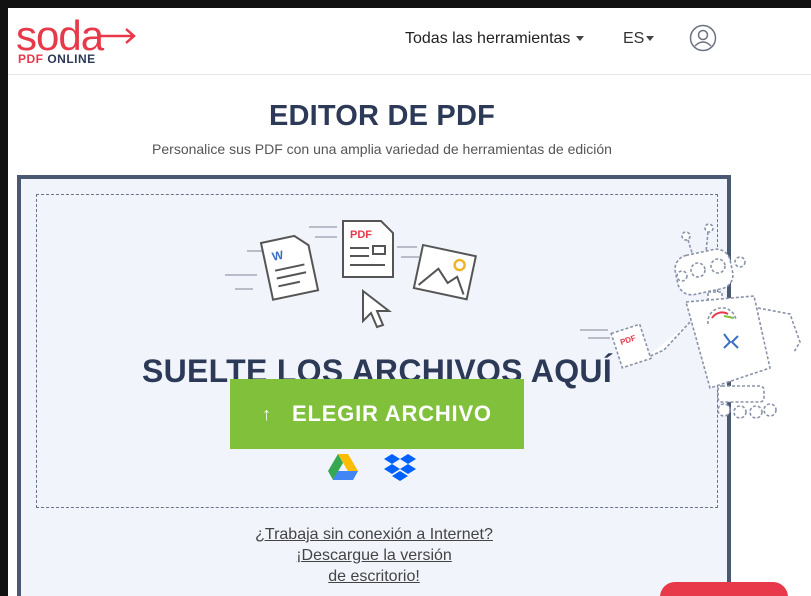 The height and width of the screenshot is (596, 811). What do you see at coordinates (81, 40) in the screenshot?
I see `soda-pdf-logo: soda PDF ONLINE` at bounding box center [81, 40].